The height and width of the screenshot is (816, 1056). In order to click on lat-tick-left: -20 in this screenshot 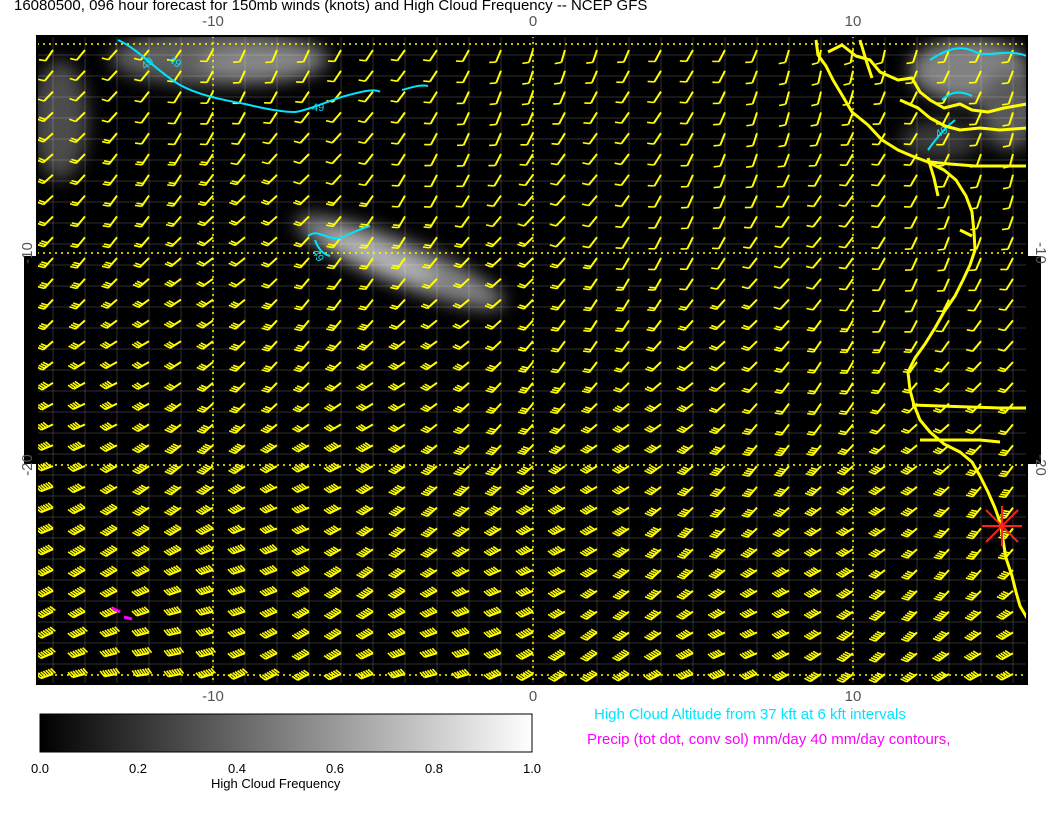, I will do `click(27, 465)`.